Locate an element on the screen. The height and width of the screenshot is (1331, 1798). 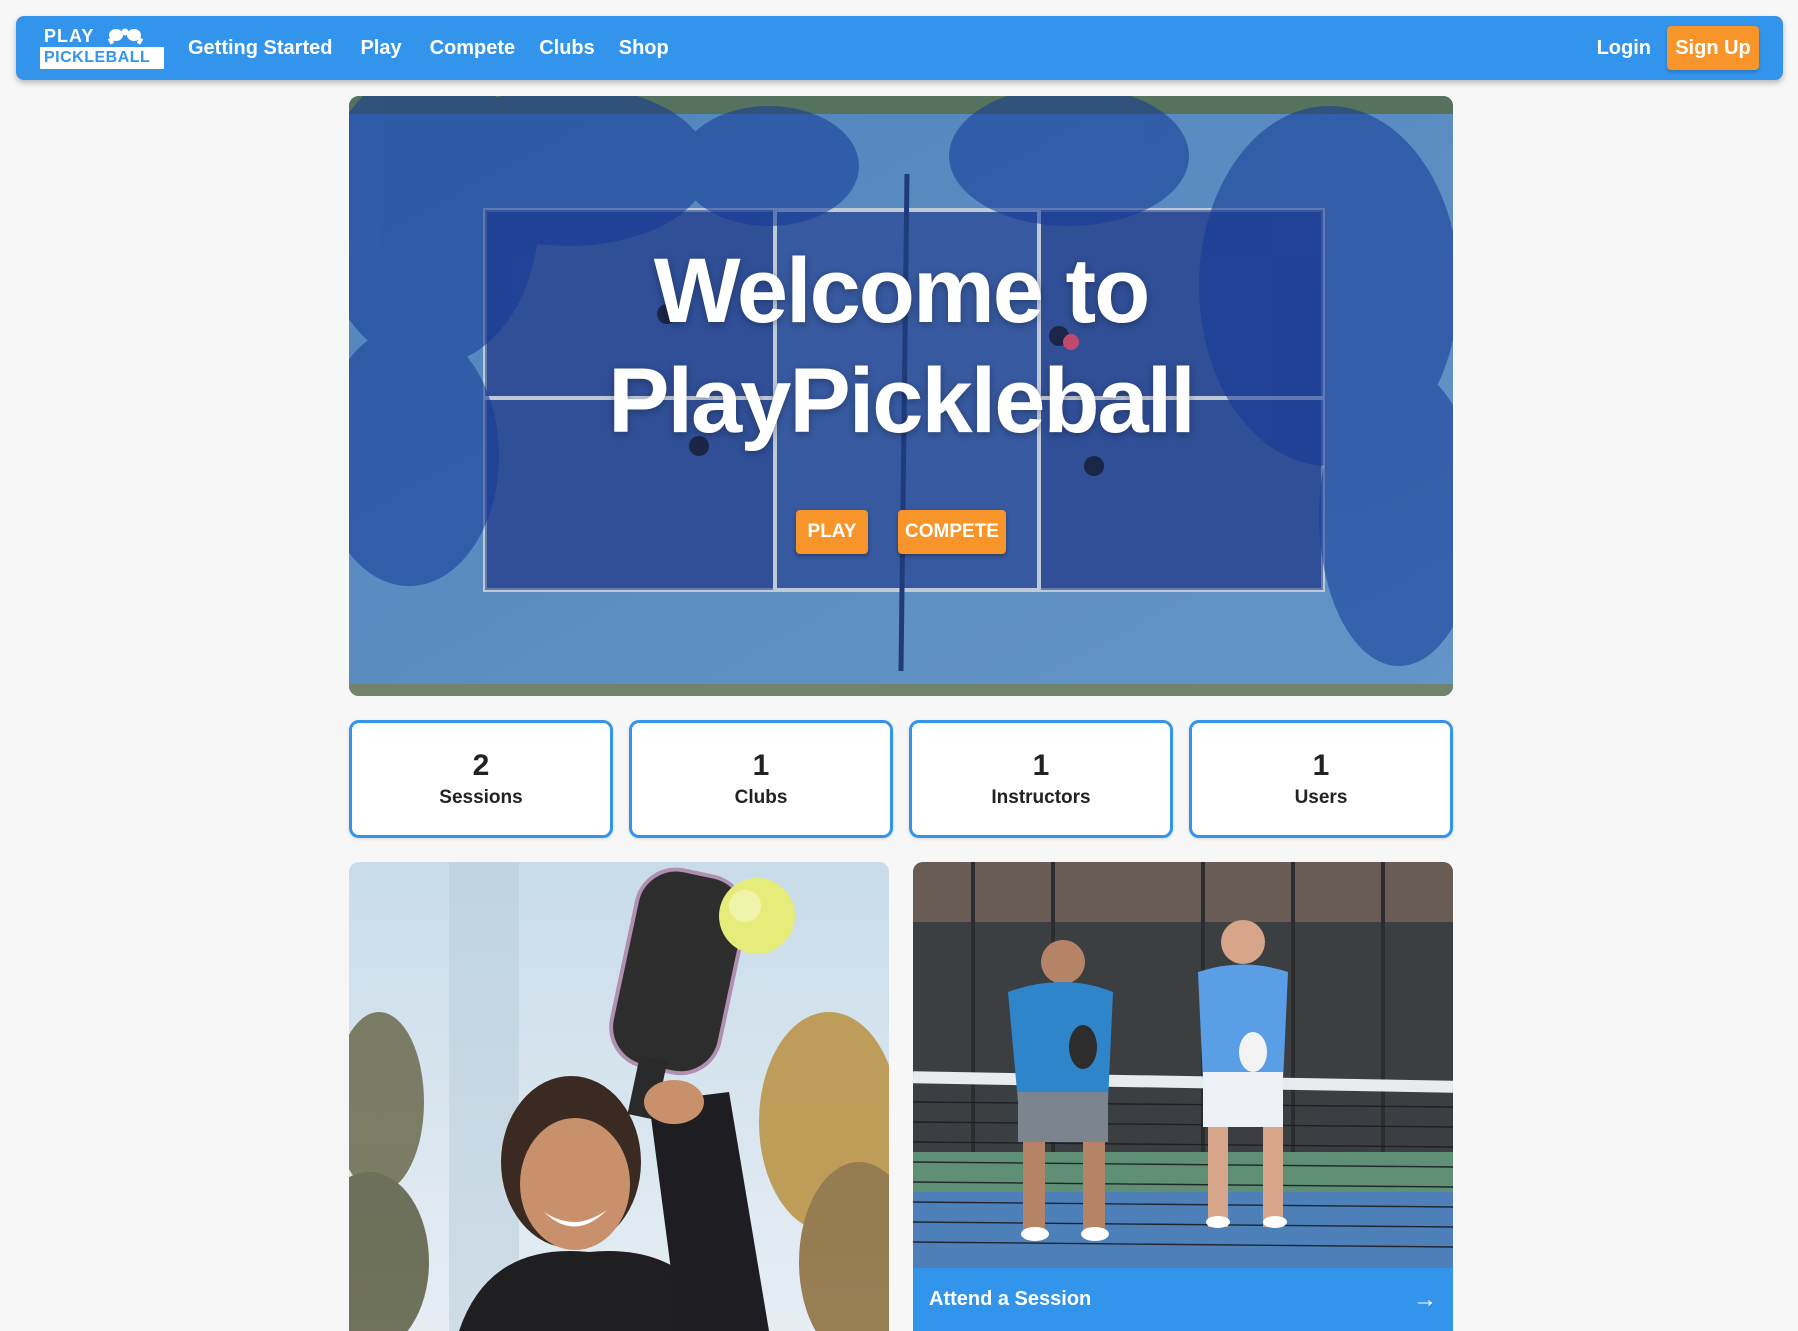
player-photo is located at coordinates (619, 1096).